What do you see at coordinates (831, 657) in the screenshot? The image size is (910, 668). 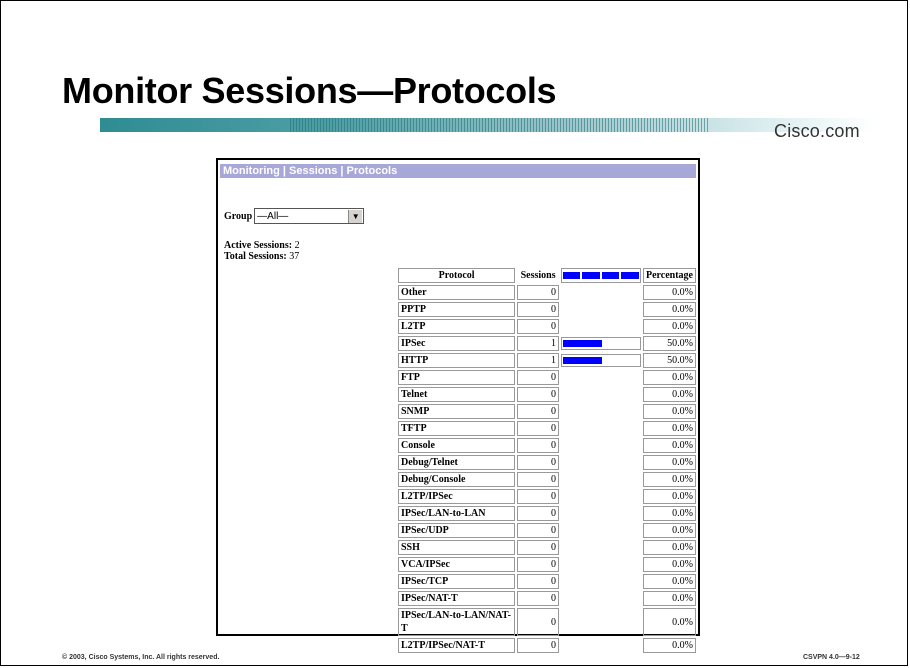 I see `course-code-footer: CSVPN 4.0—9-12` at bounding box center [831, 657].